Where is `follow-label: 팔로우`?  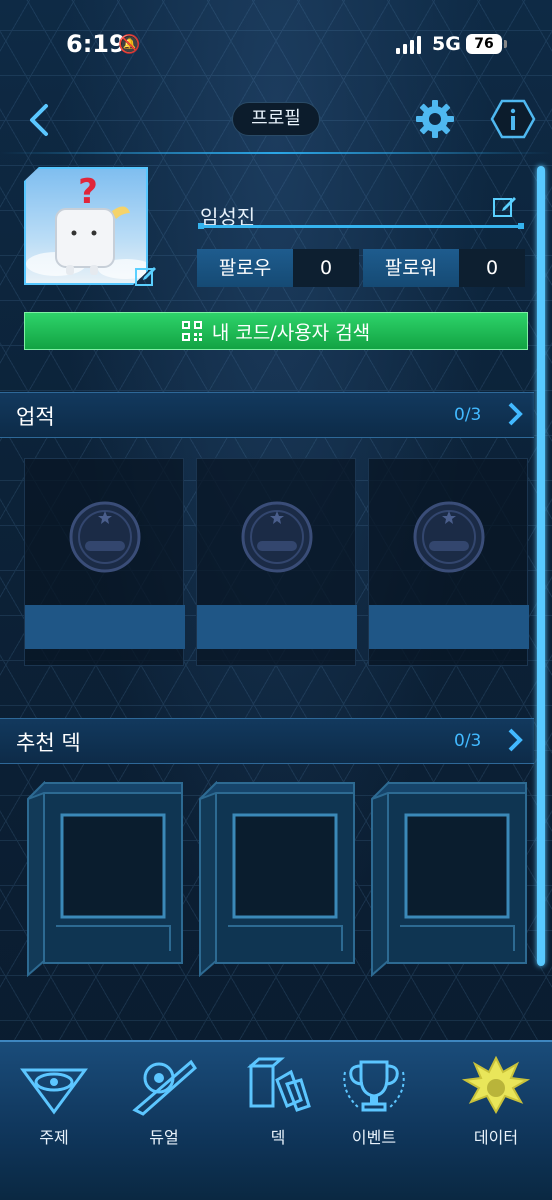 follow-label: 팔로우 is located at coordinates (245, 268).